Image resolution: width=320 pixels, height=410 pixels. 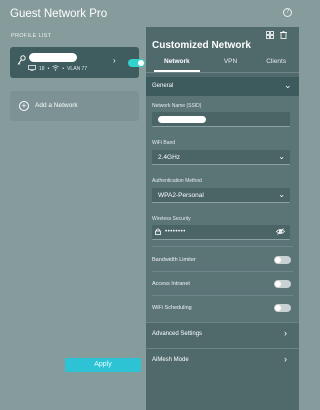 I want to click on monitor-icon, so click(x=32, y=69).